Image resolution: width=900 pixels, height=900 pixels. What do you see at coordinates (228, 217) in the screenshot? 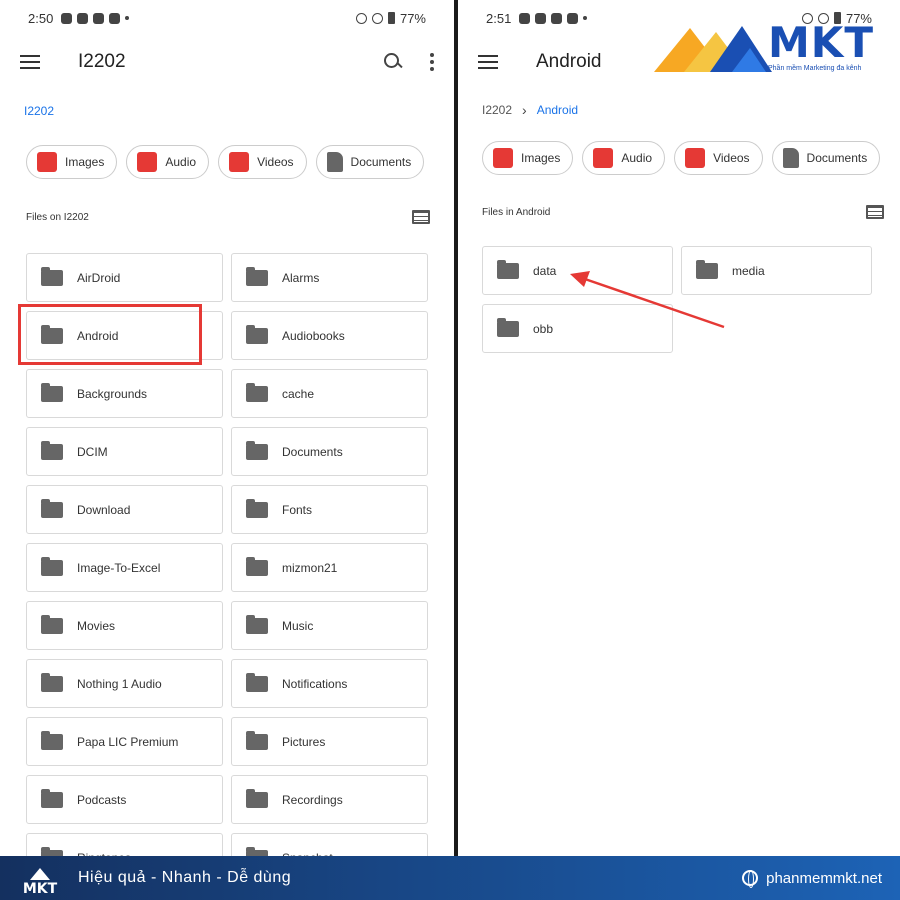
I see `section-header: Files on I2202` at bounding box center [228, 217].